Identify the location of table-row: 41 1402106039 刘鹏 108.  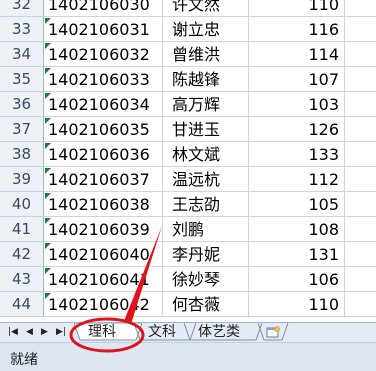
(188, 229).